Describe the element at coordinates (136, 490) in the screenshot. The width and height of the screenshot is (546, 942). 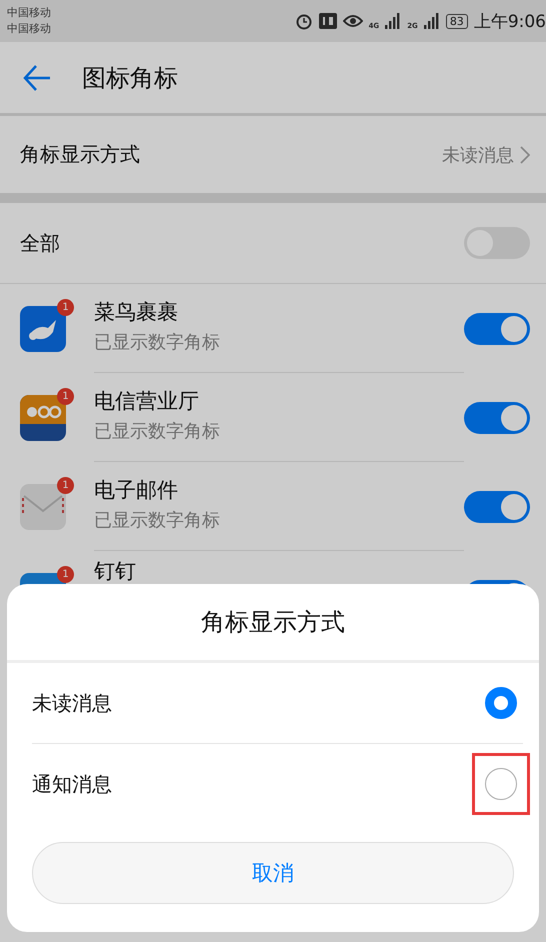
I see `app-name: 电子邮件` at that location.